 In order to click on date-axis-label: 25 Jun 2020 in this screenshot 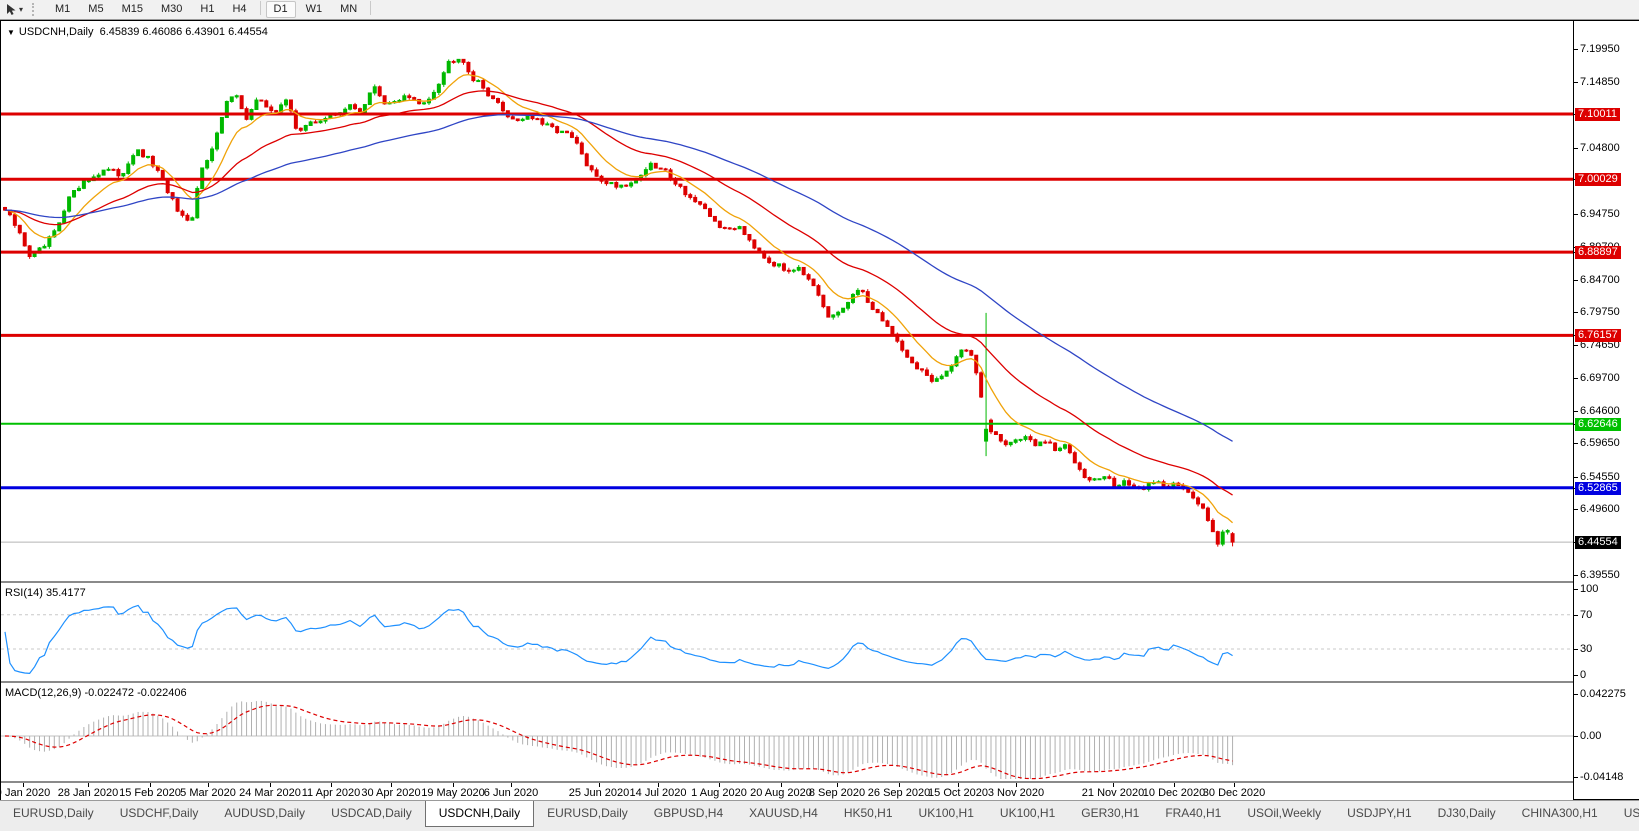, I will do `click(599, 793)`.